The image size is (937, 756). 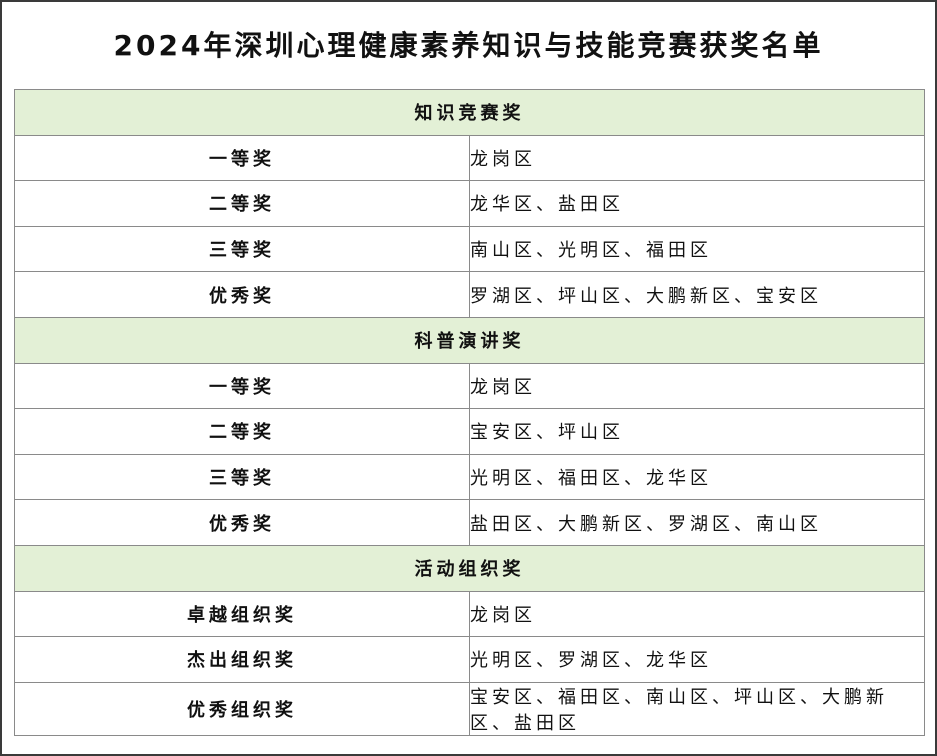 I want to click on table-row: 杰出组织奖 光明区、罗湖区、龙华区, so click(x=469, y=659).